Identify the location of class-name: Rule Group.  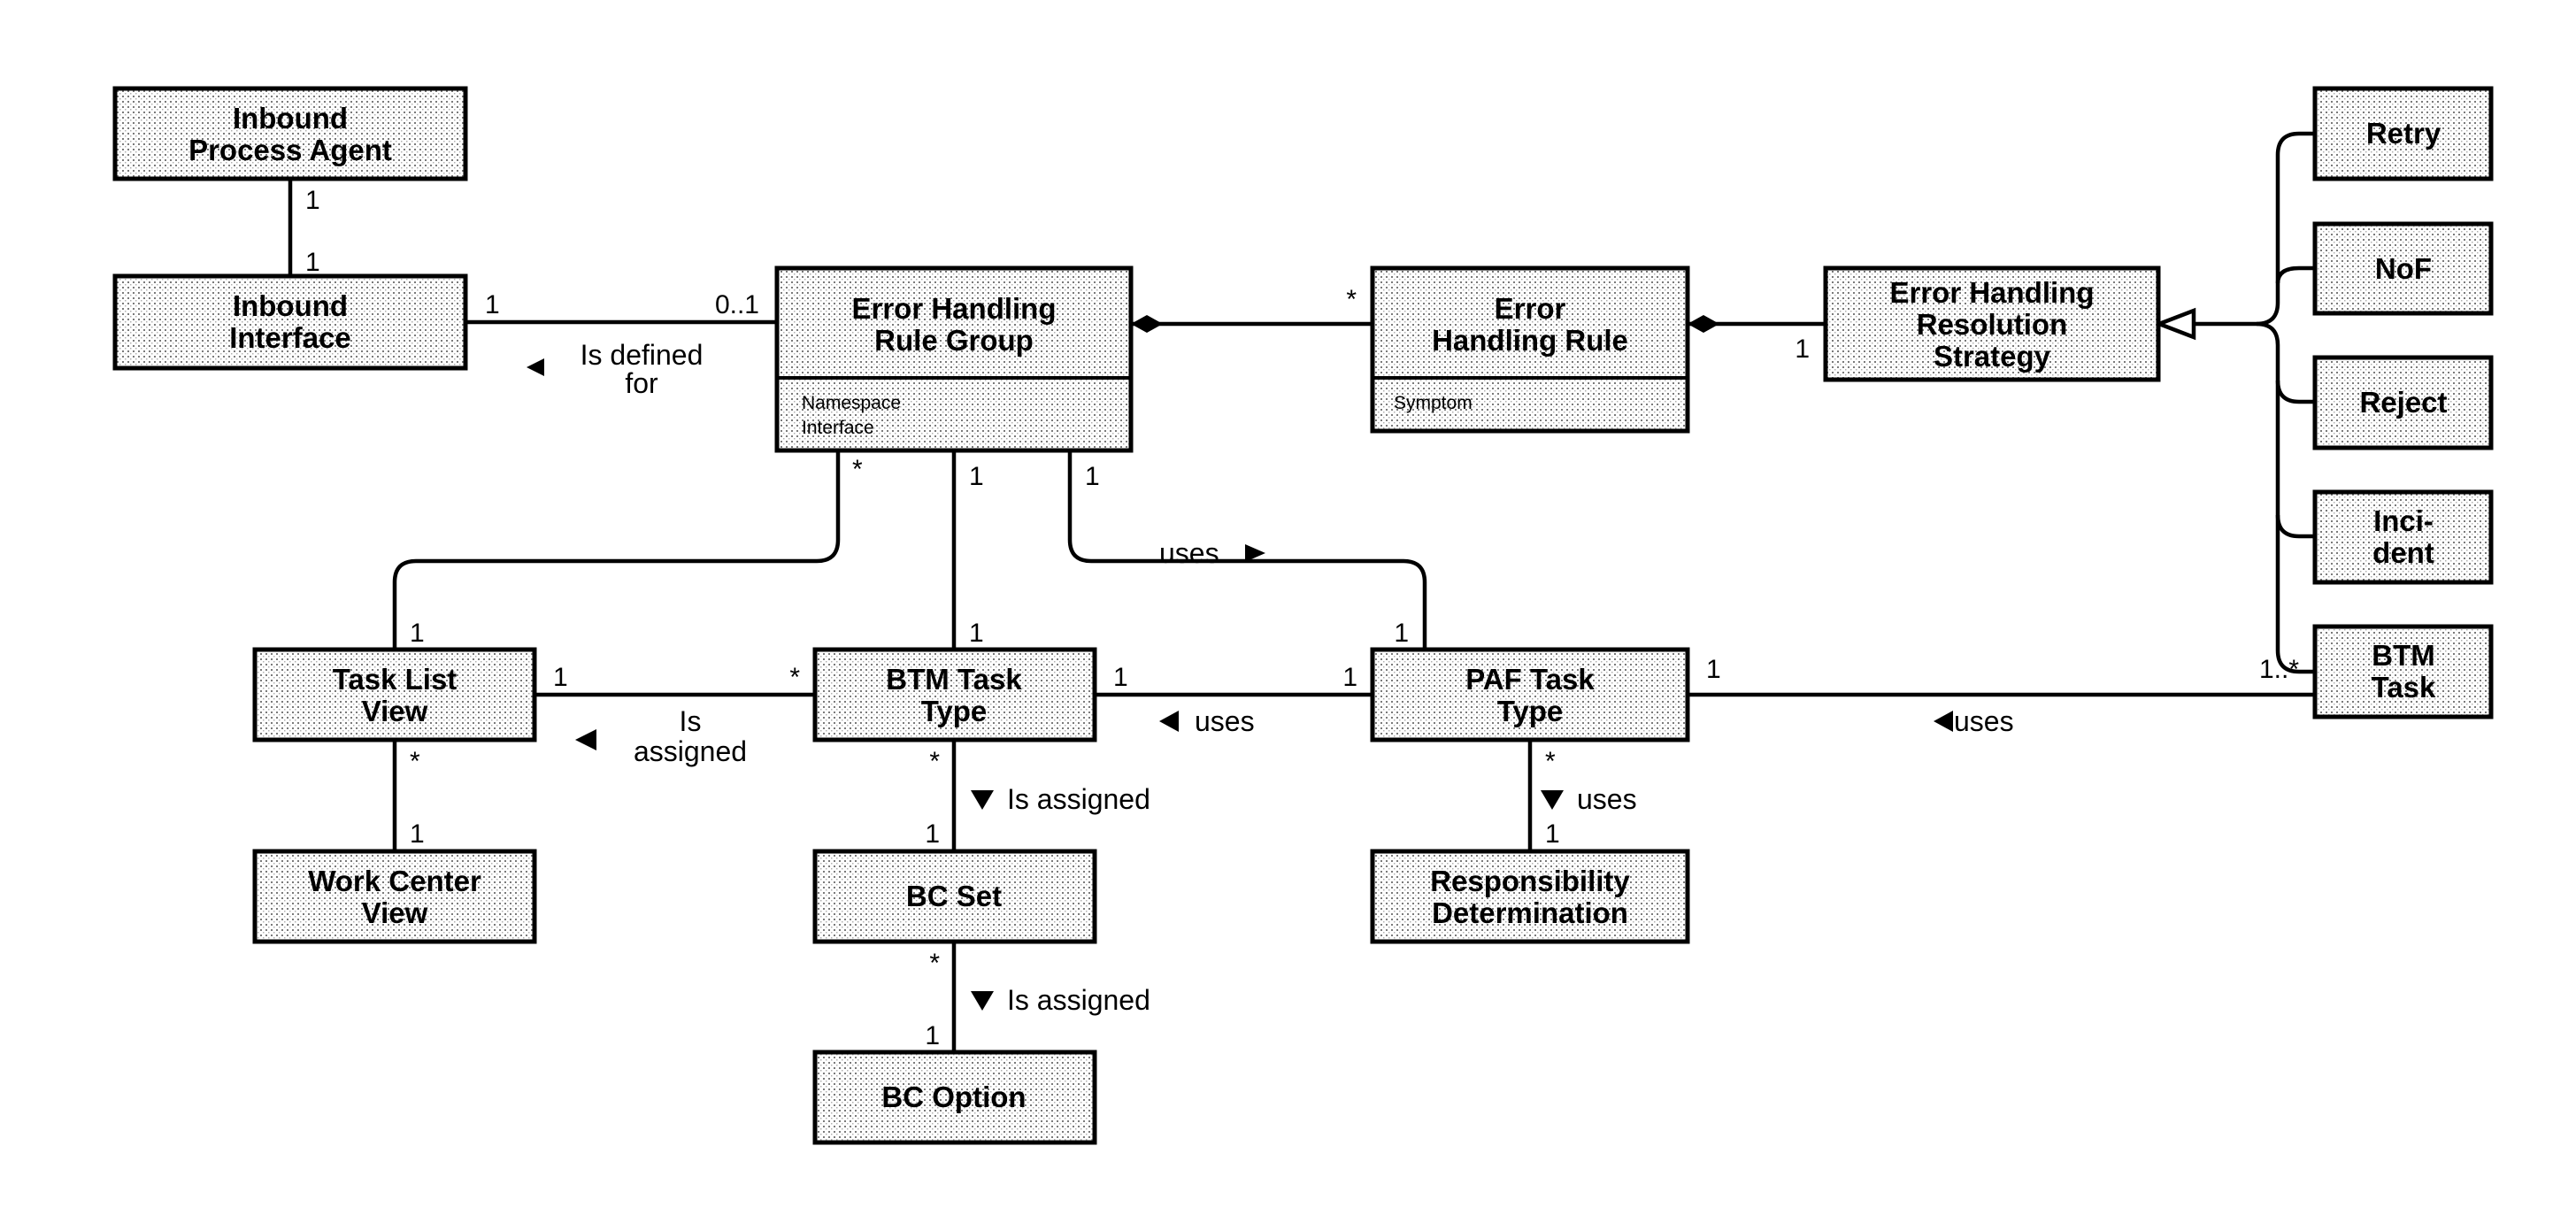
(954, 340).